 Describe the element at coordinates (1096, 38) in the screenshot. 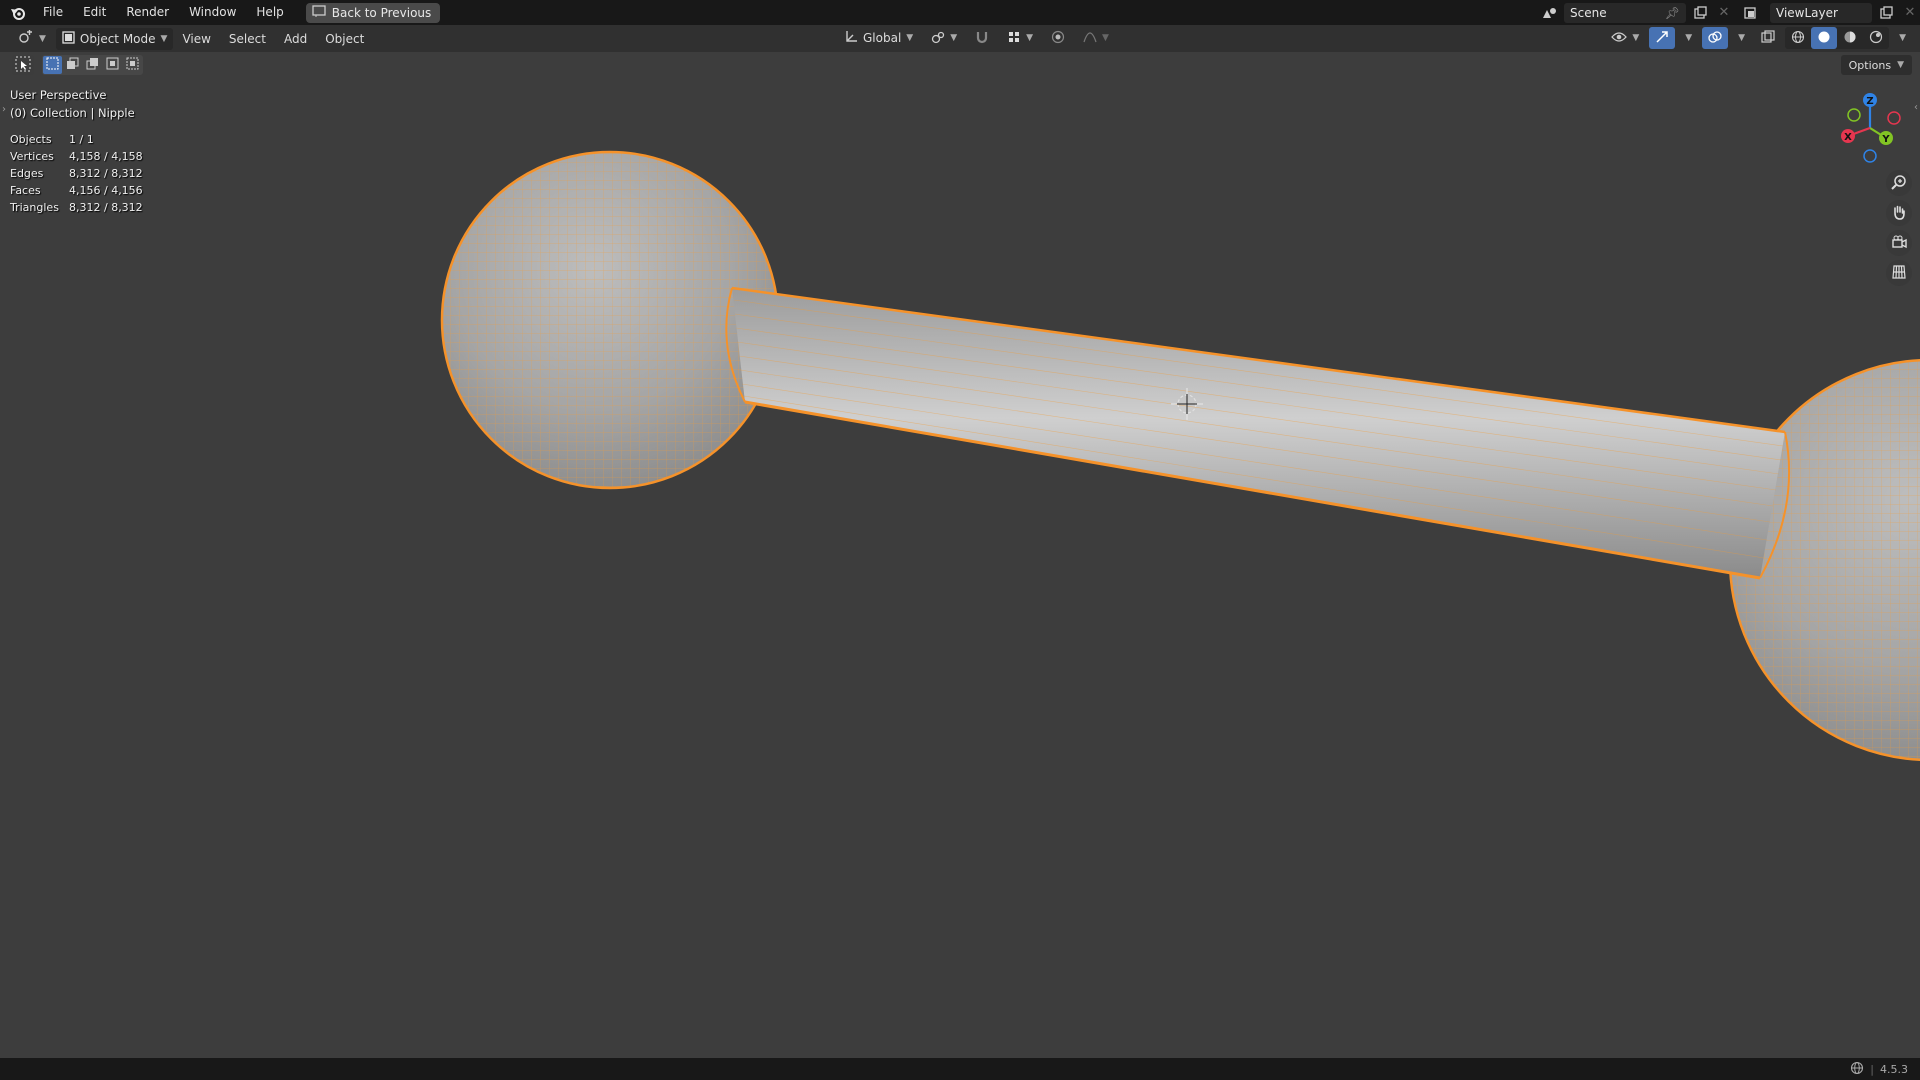

I see `proportional-falloff-selector: ▼` at that location.